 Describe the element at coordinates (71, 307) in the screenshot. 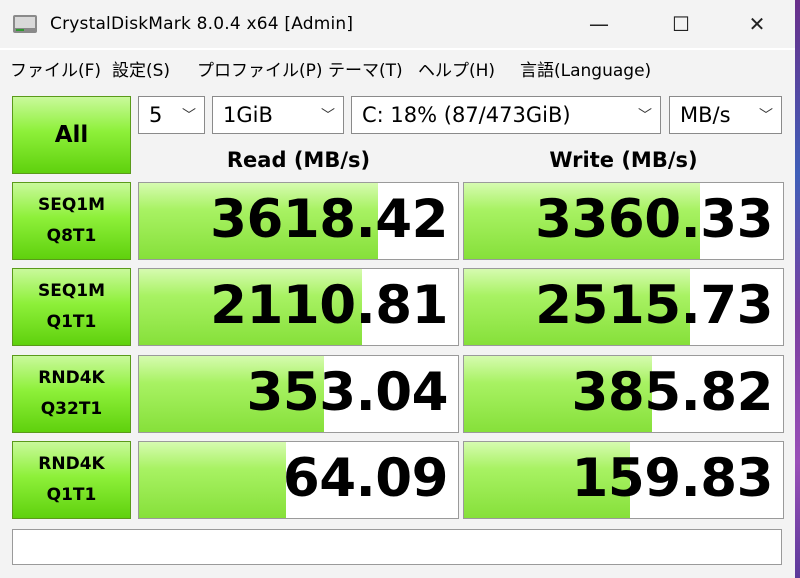

I see `test-button-seq1m-q1t1: SEQ1M Q1T1` at that location.